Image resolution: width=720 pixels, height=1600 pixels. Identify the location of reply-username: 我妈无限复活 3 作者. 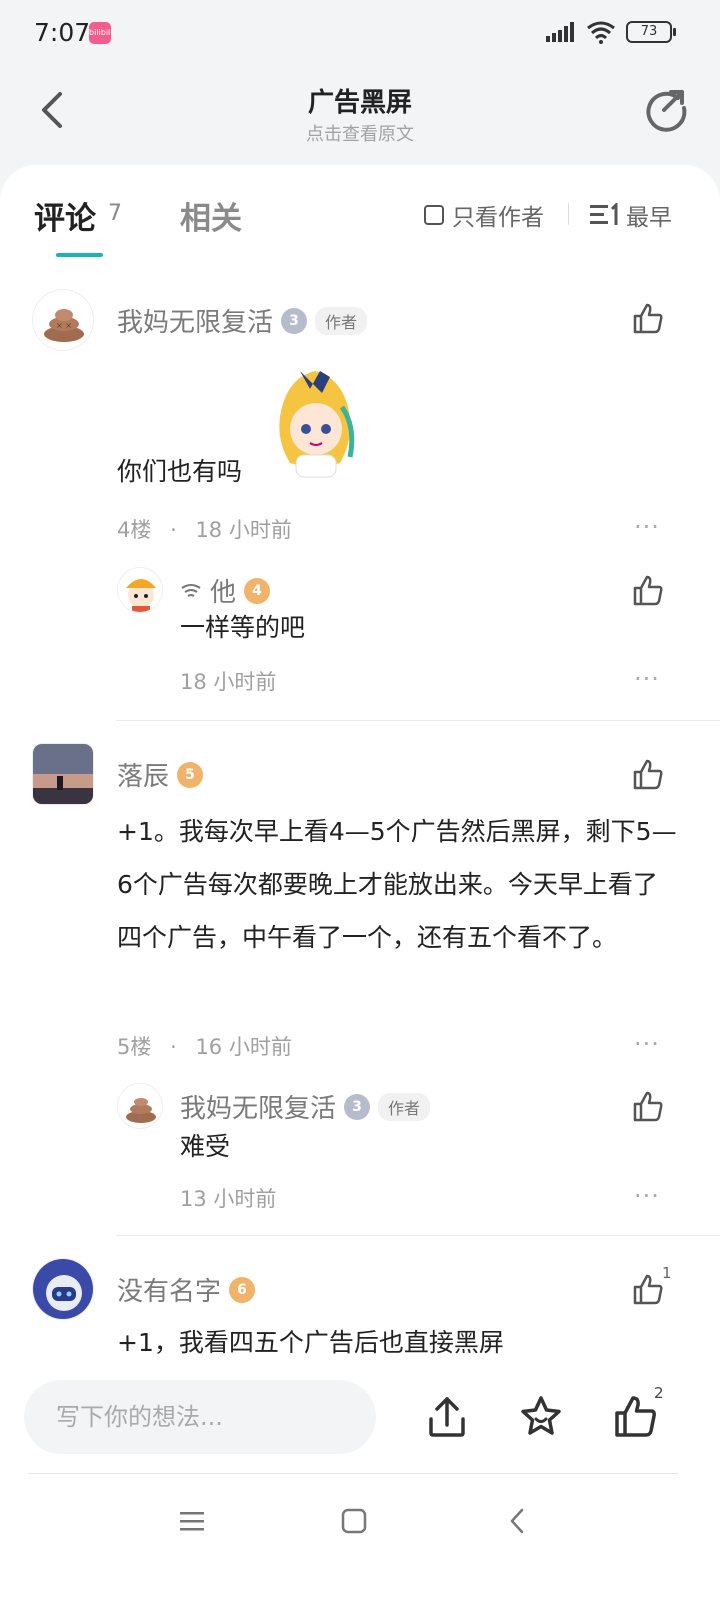
(305, 1106).